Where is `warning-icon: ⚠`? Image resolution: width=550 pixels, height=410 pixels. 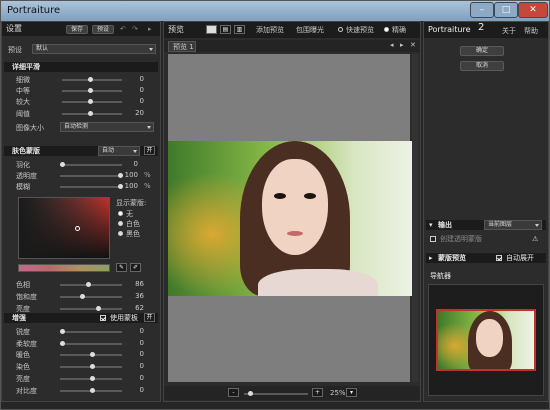
warning-icon: ⚠ is located at coordinates (535, 239).